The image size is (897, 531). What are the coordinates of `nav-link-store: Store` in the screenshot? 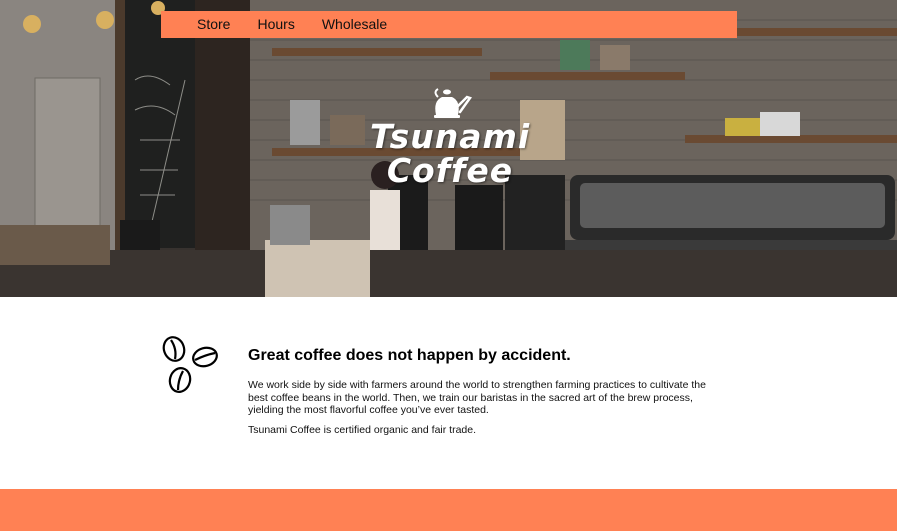 It's located at (213, 24).